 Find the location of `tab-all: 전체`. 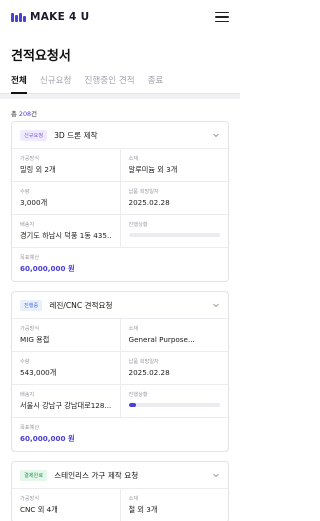

tab-all: 전체 is located at coordinates (19, 83).